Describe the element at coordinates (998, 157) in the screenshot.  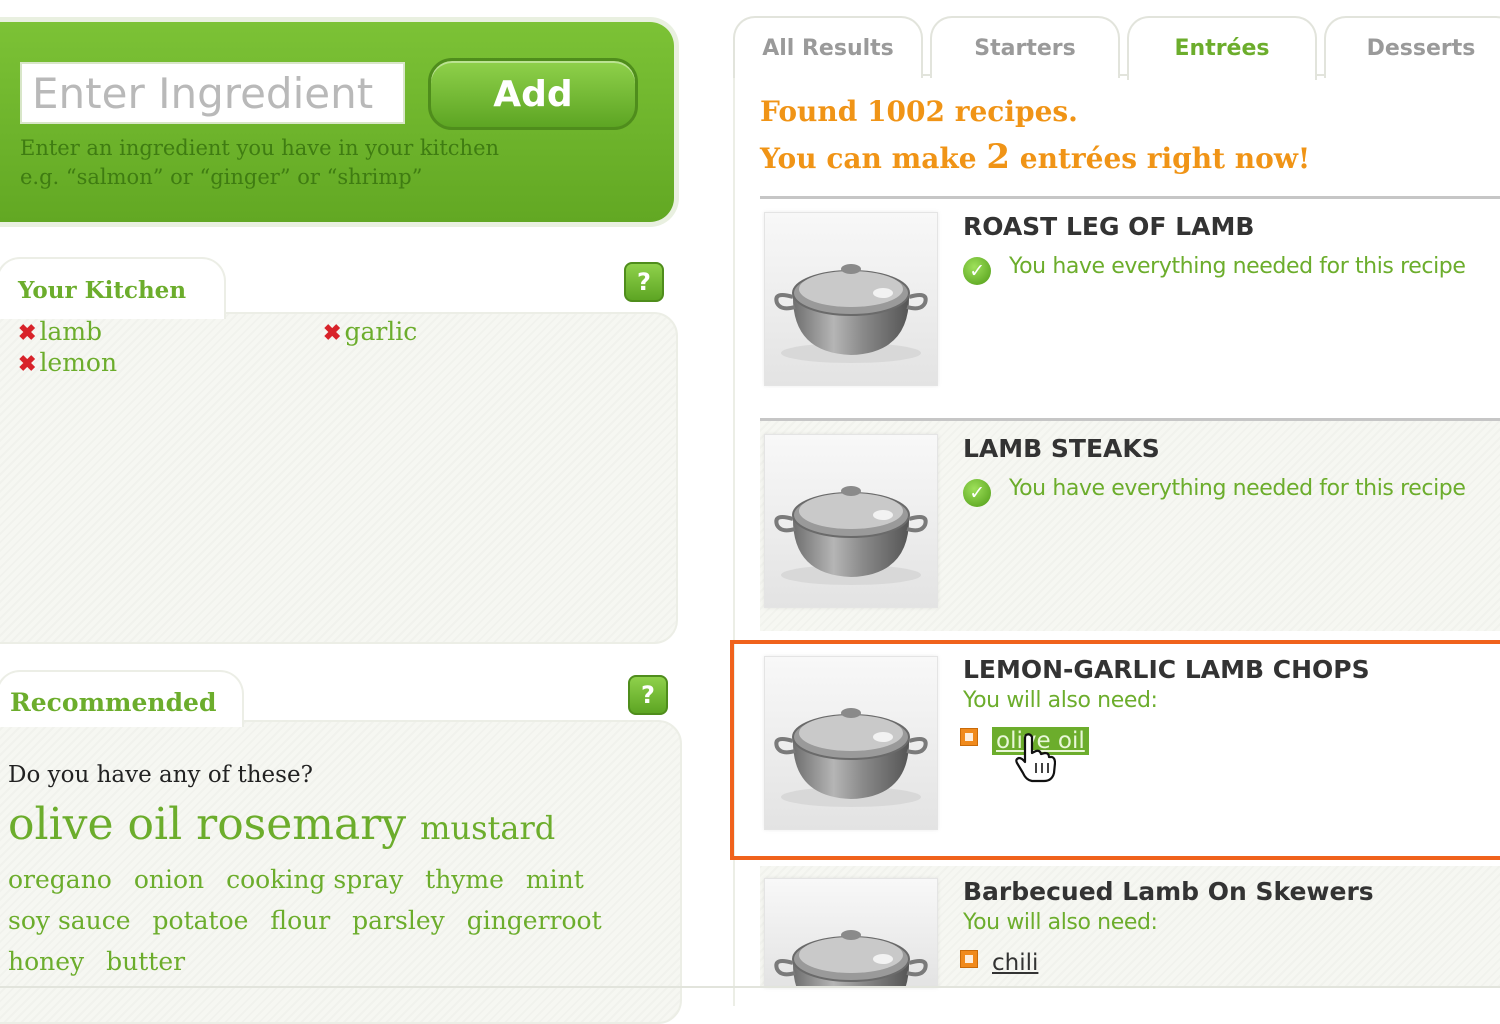
I see `make-count: 2` at that location.